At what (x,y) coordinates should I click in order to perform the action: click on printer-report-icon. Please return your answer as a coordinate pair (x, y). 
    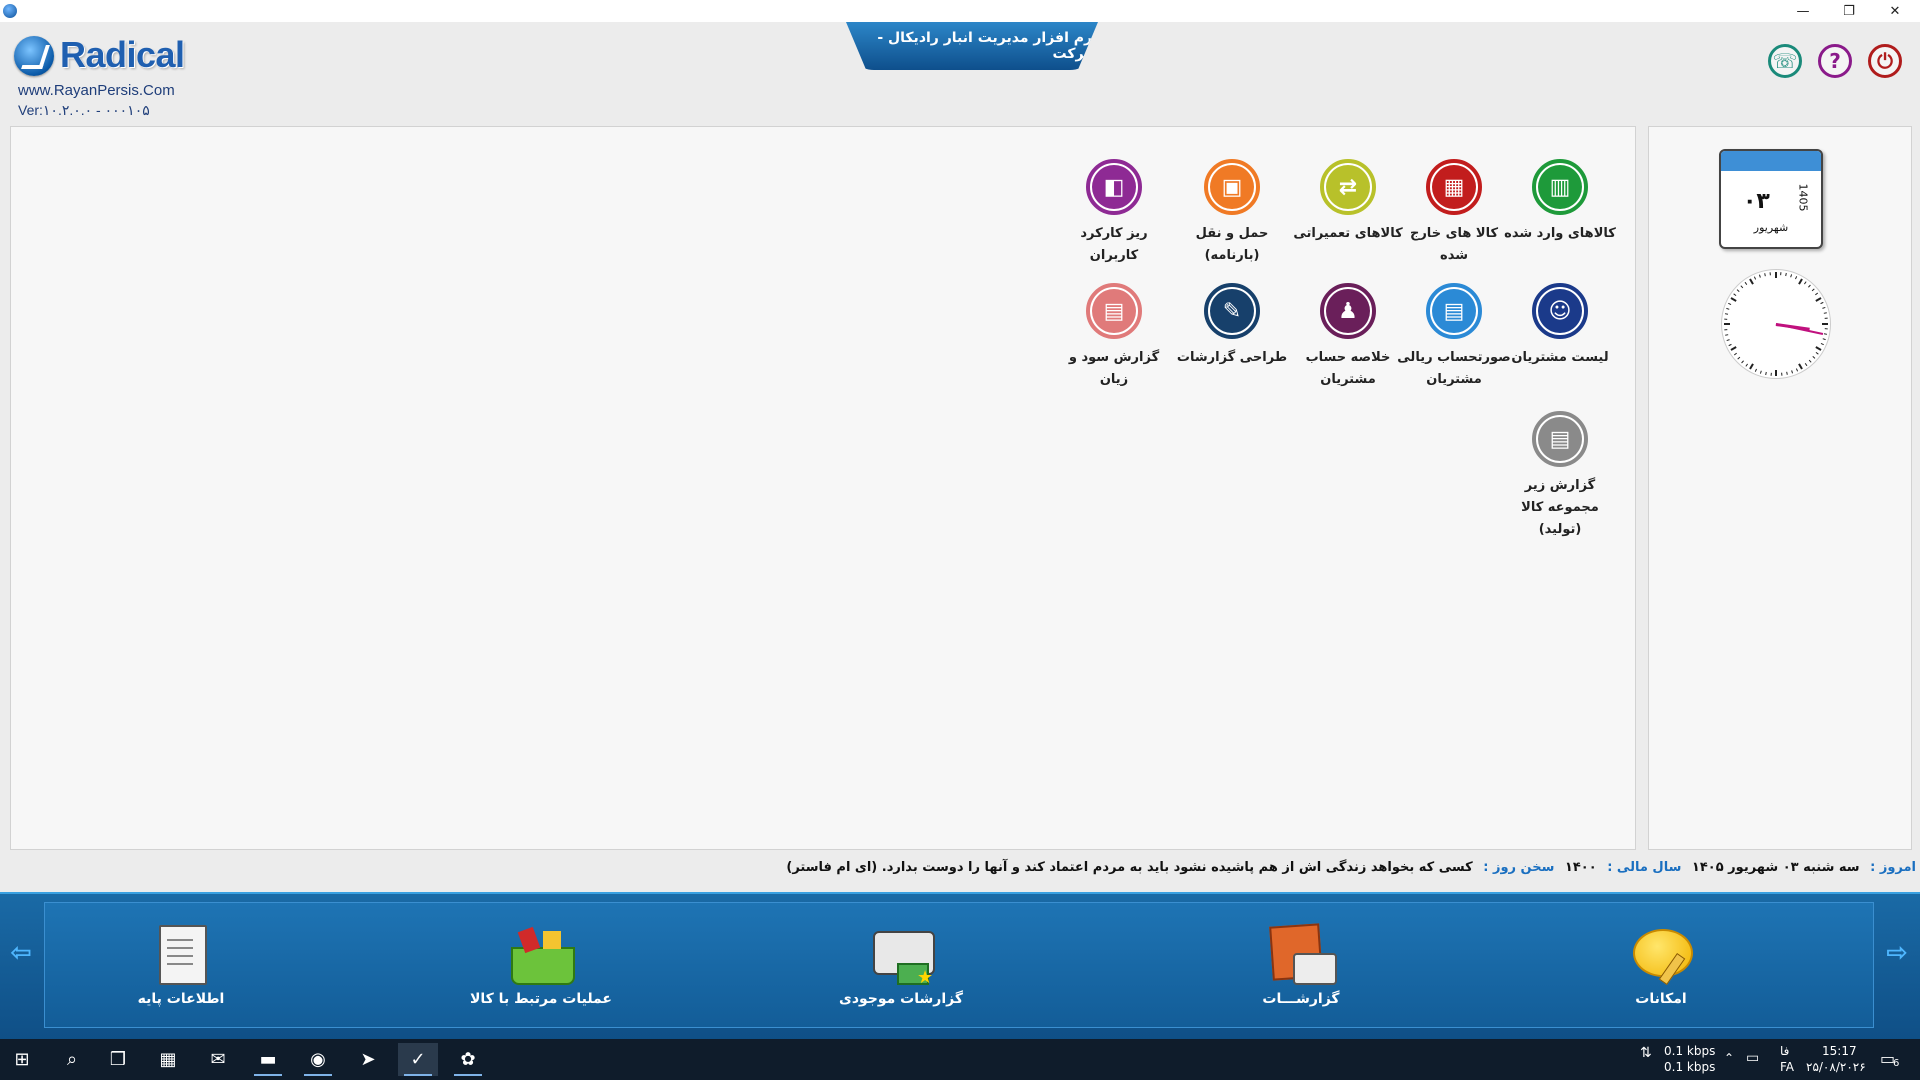
    Looking at the image, I should click on (1302, 954).